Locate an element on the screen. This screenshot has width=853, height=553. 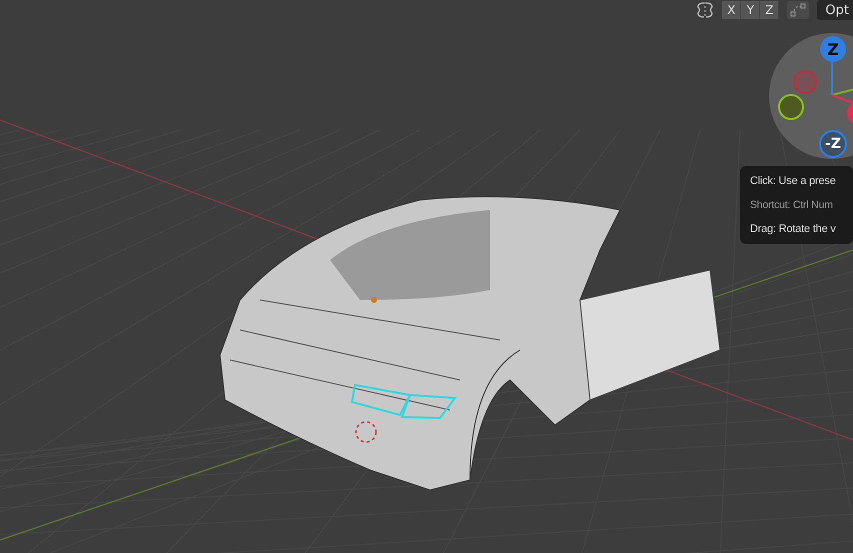
axis-toggle-button: Z is located at coordinates (770, 10).